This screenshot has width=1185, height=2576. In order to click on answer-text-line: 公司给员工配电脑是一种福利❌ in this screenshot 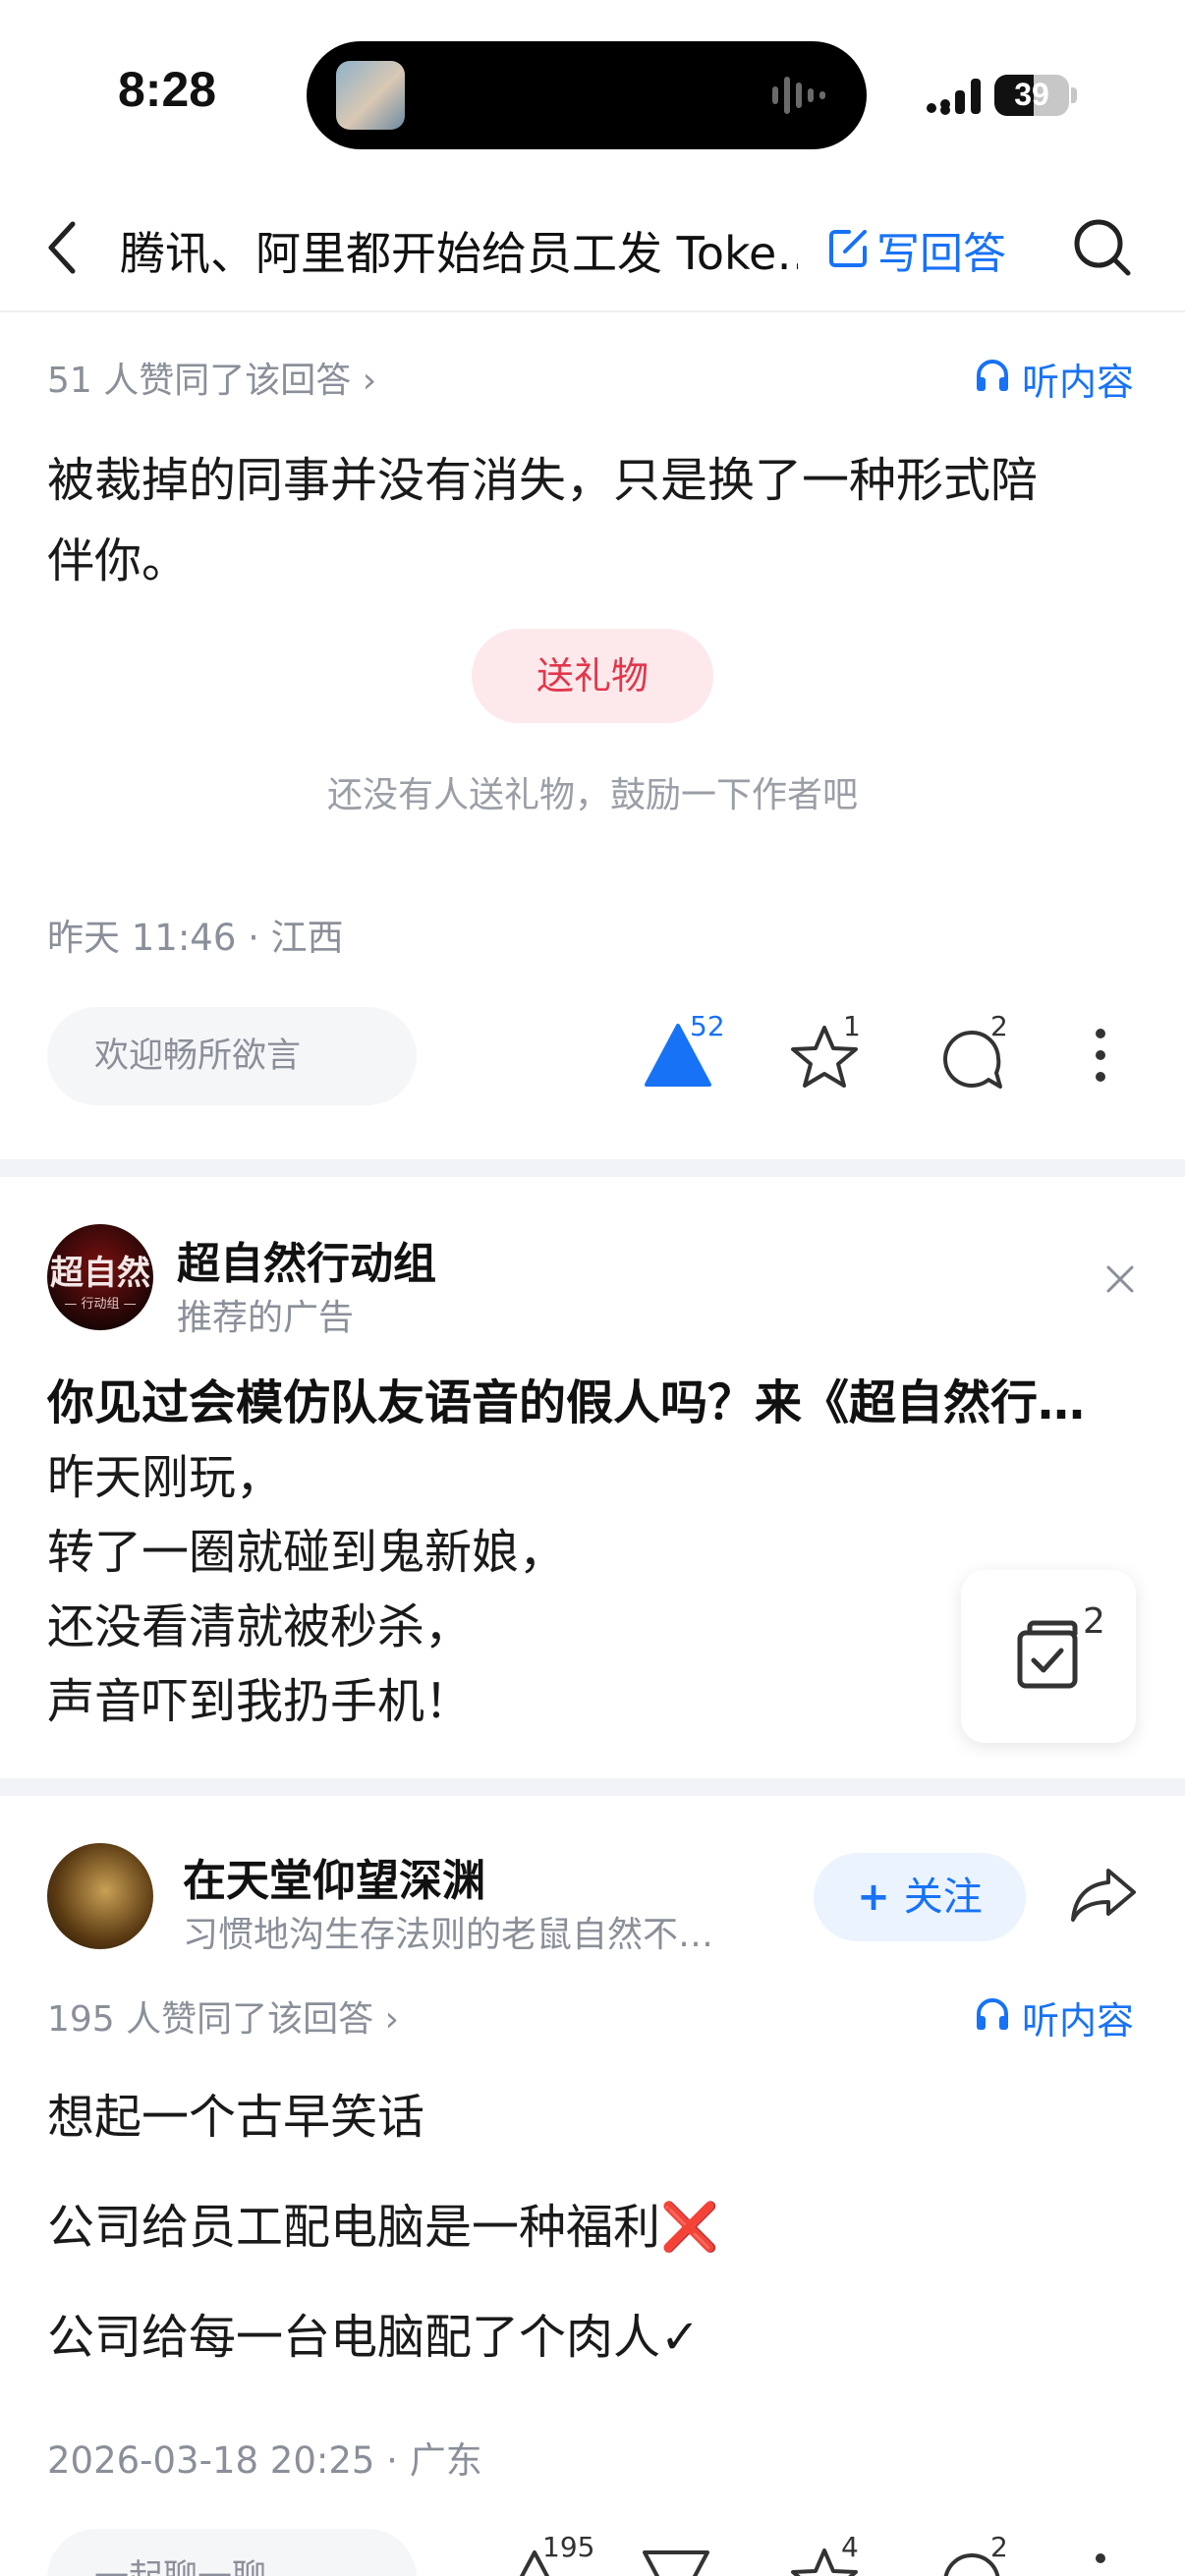, I will do `click(383, 2227)`.